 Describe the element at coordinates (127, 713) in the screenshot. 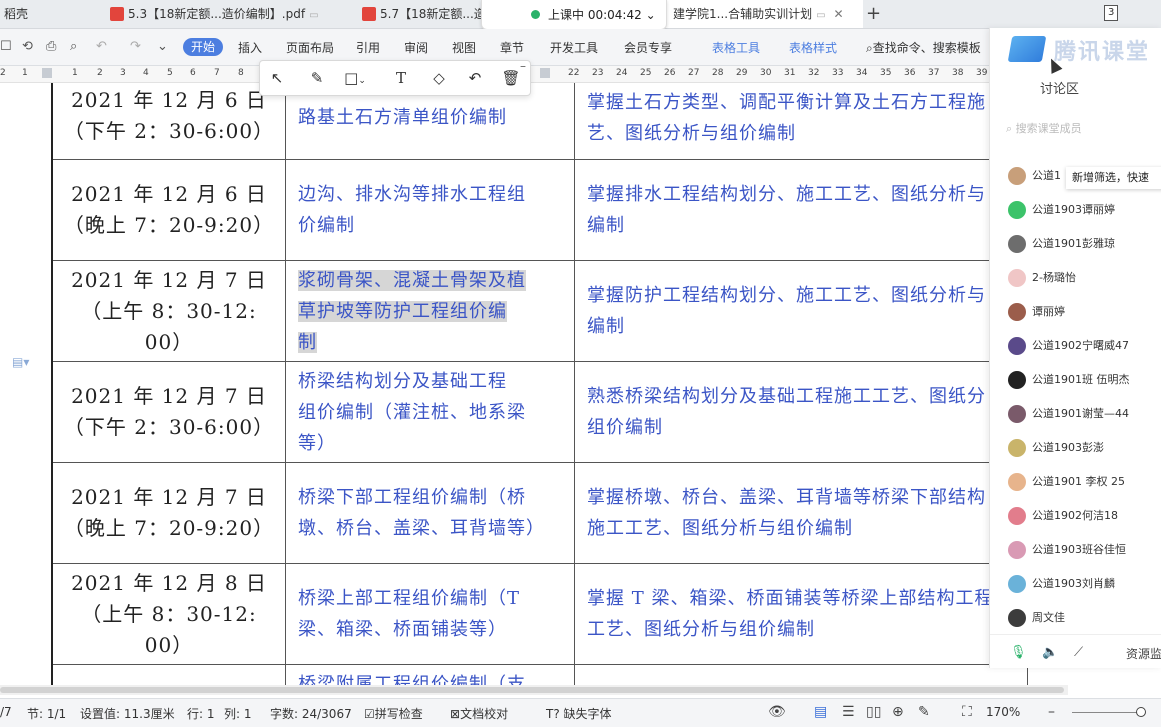

I see `setting-value: 设置值: 11.3厘米` at that location.